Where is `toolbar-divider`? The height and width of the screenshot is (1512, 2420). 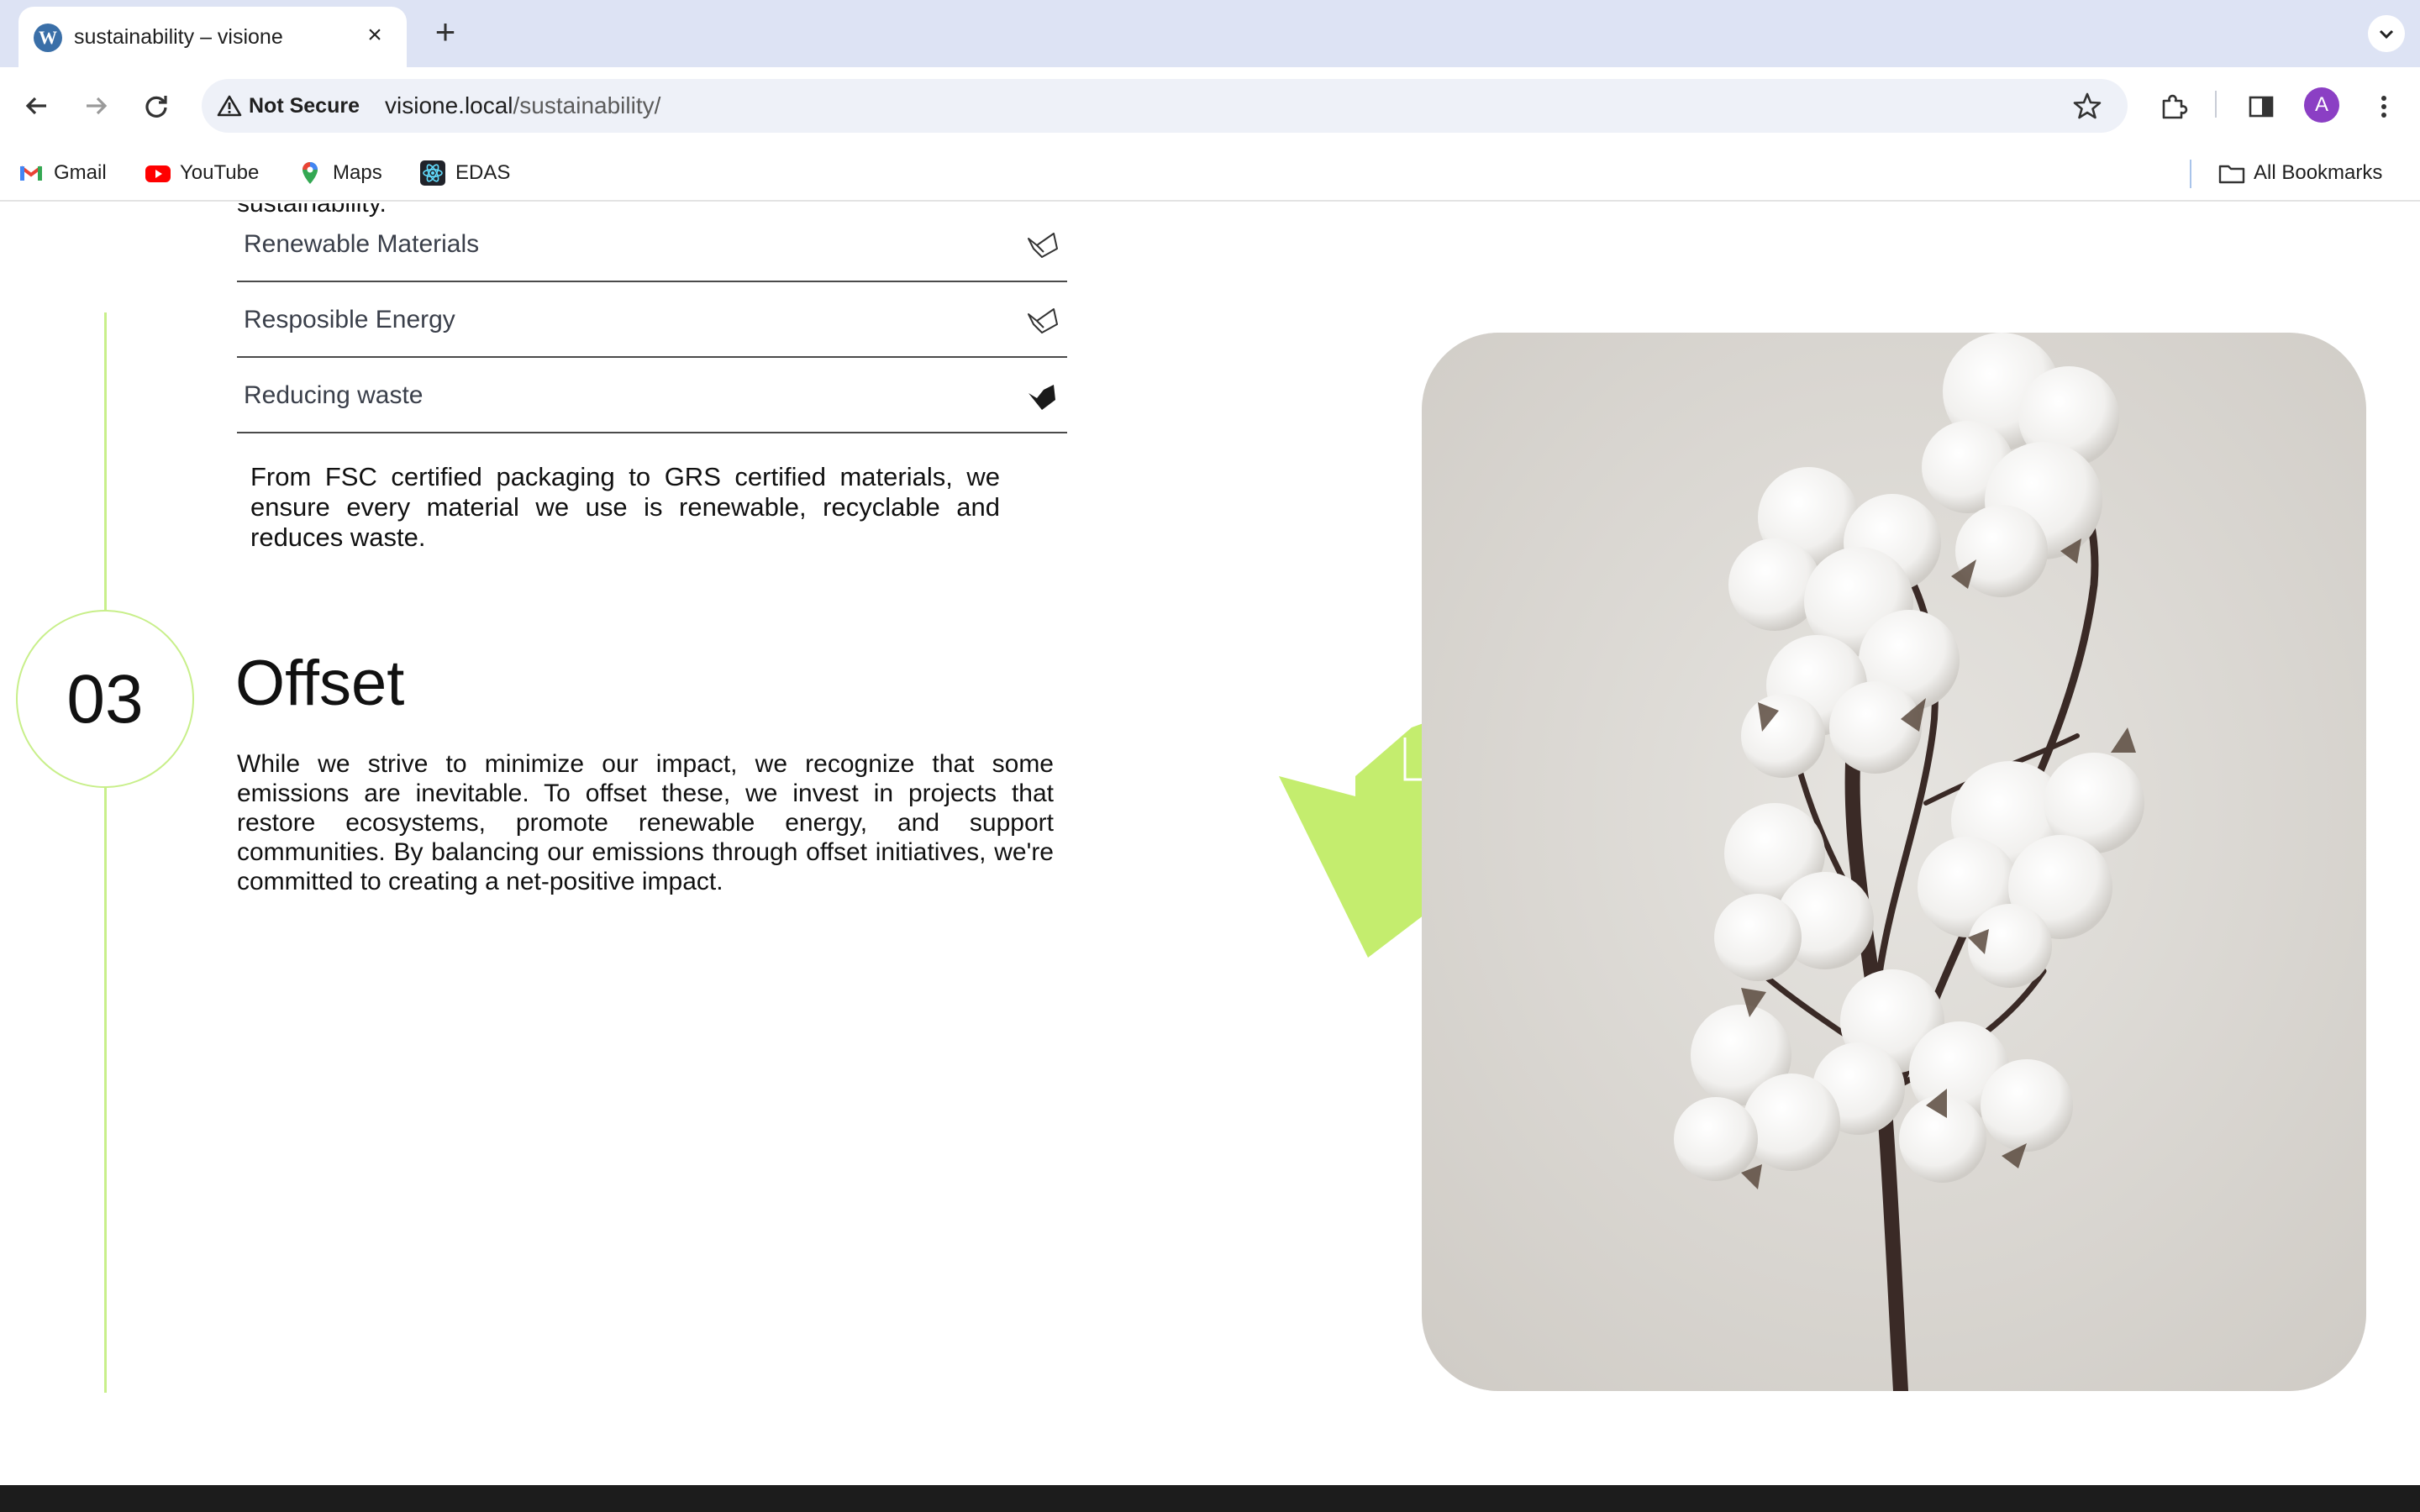
toolbar-divider is located at coordinates (2216, 104).